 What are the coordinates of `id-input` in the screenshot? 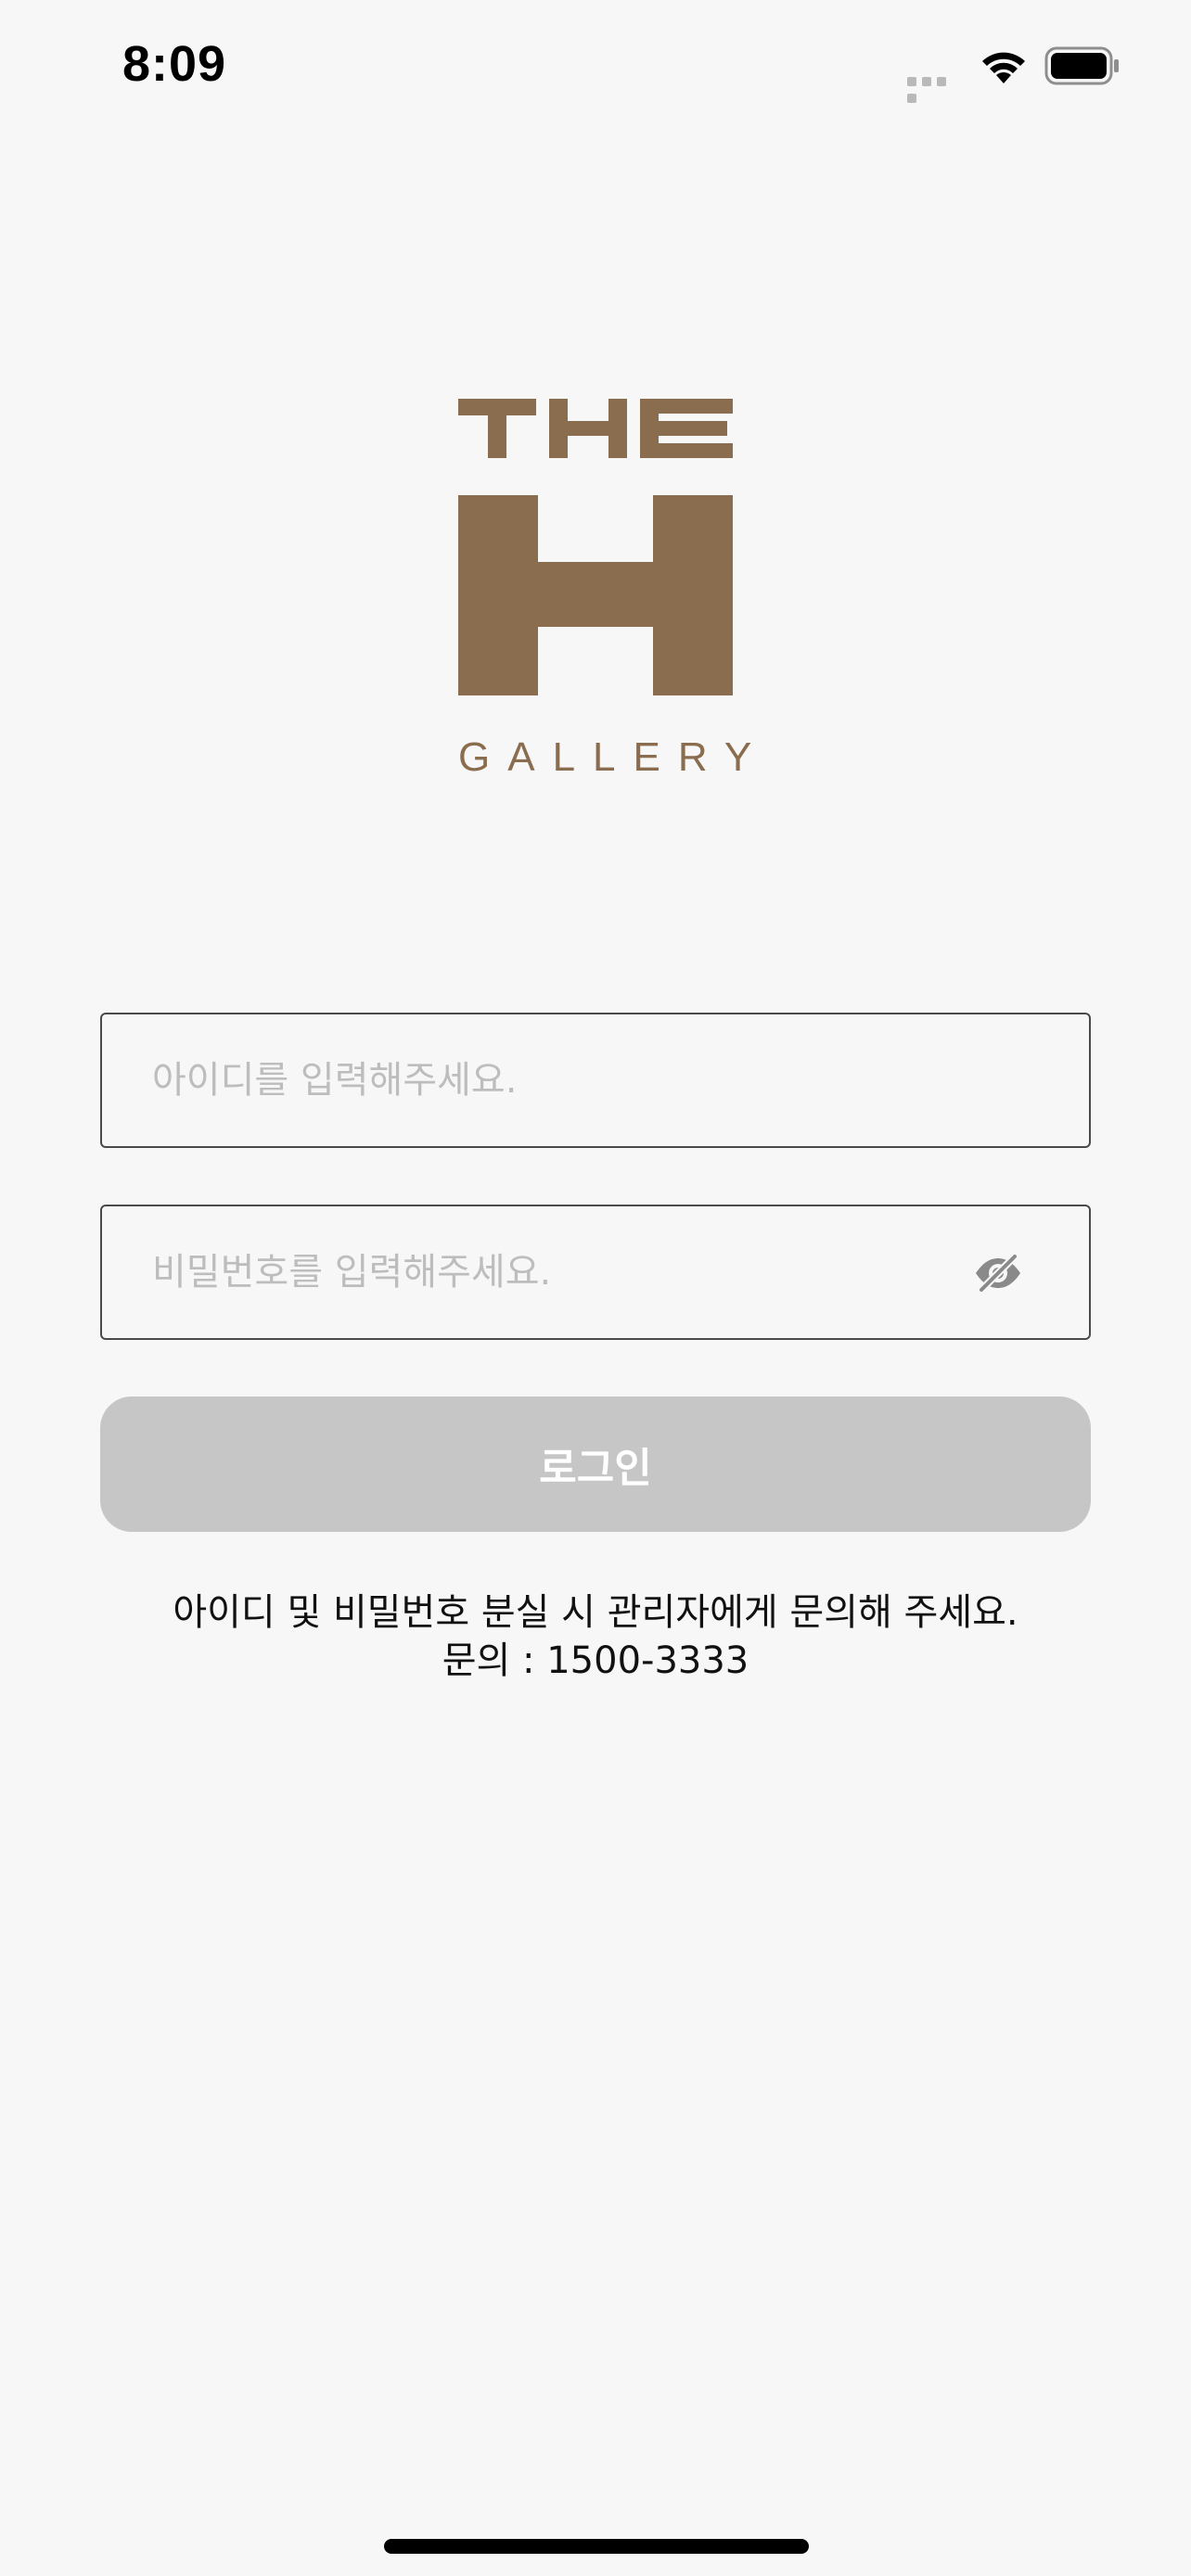 It's located at (569, 1080).